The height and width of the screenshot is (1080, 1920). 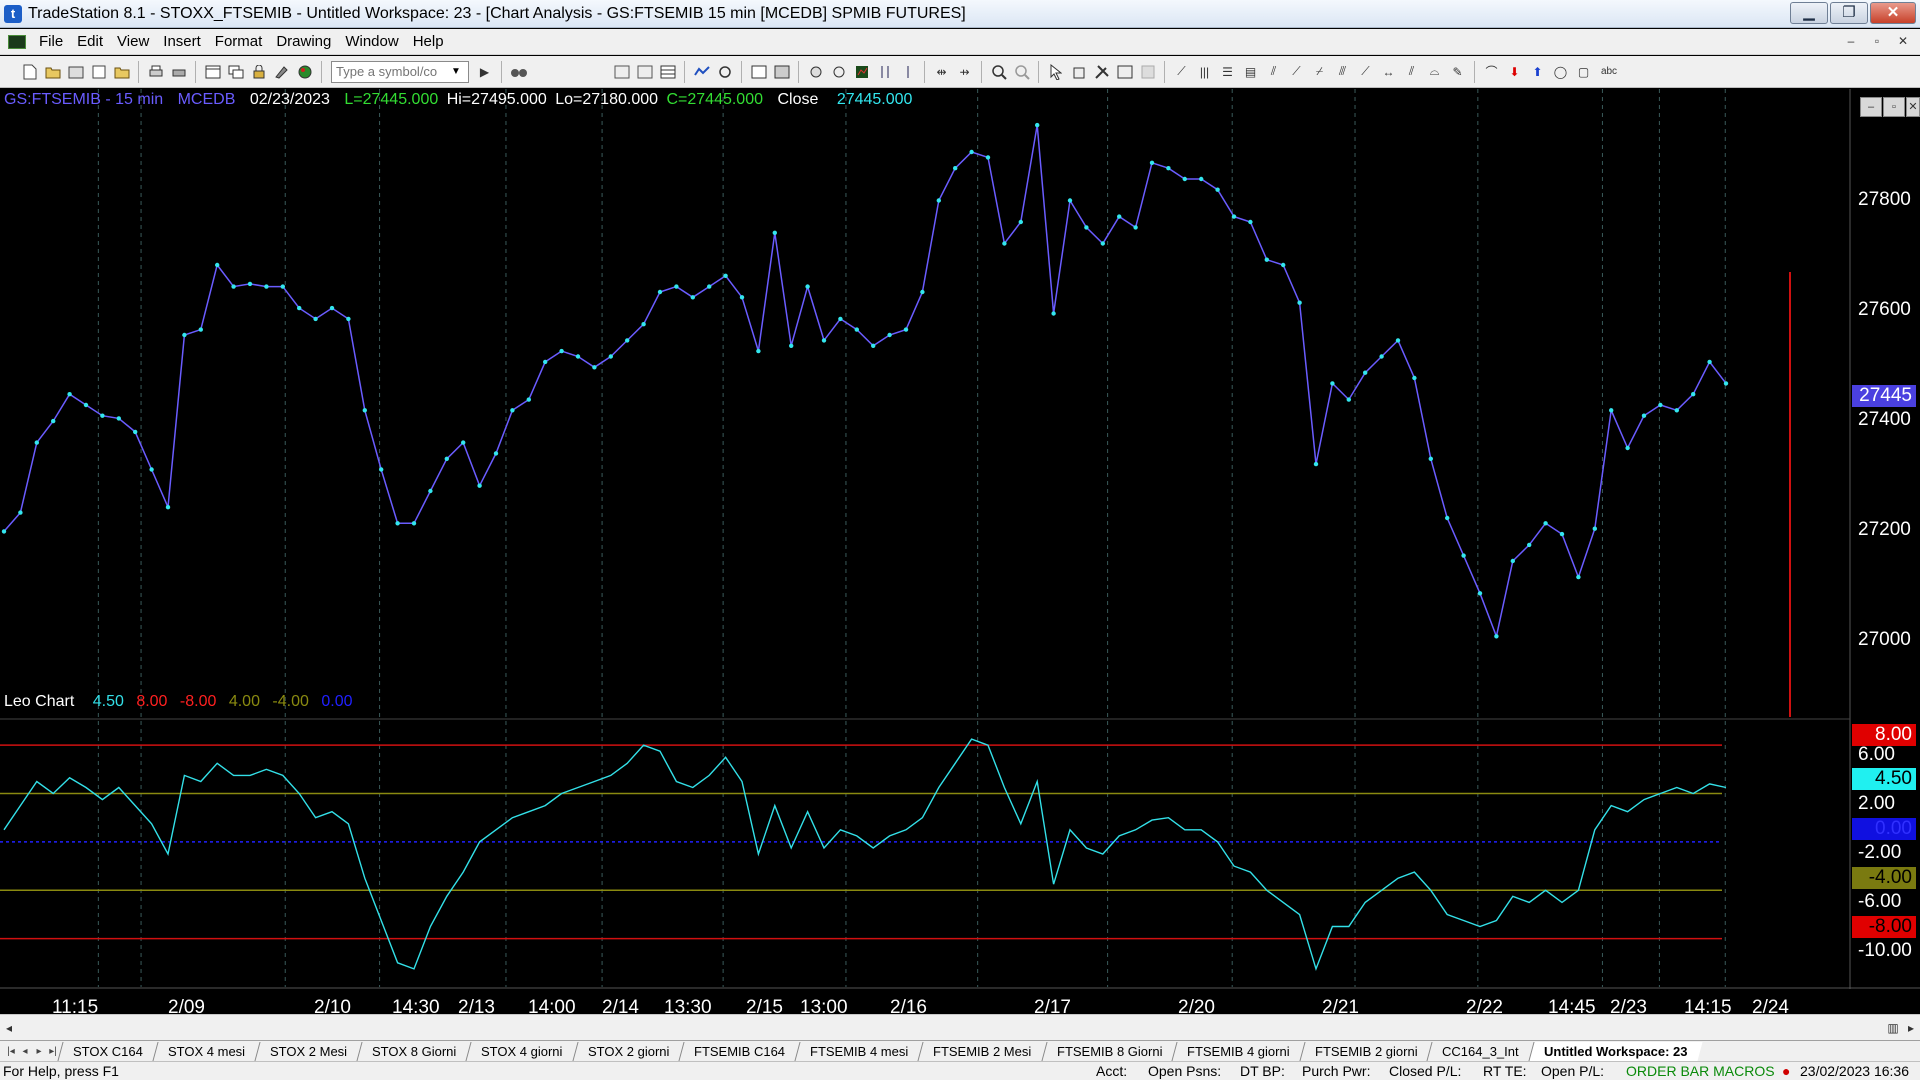 I want to click on arc-icon: ⌓, so click(x=1434, y=71).